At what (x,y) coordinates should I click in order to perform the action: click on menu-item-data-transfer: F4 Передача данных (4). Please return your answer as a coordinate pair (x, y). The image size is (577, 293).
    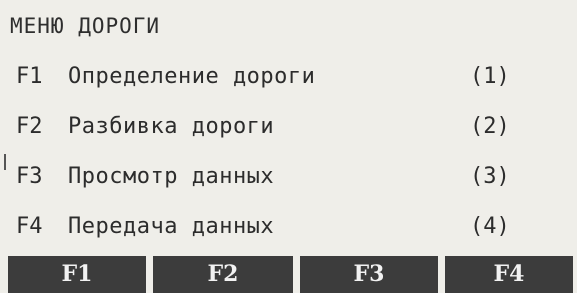
    Looking at the image, I should click on (268, 228).